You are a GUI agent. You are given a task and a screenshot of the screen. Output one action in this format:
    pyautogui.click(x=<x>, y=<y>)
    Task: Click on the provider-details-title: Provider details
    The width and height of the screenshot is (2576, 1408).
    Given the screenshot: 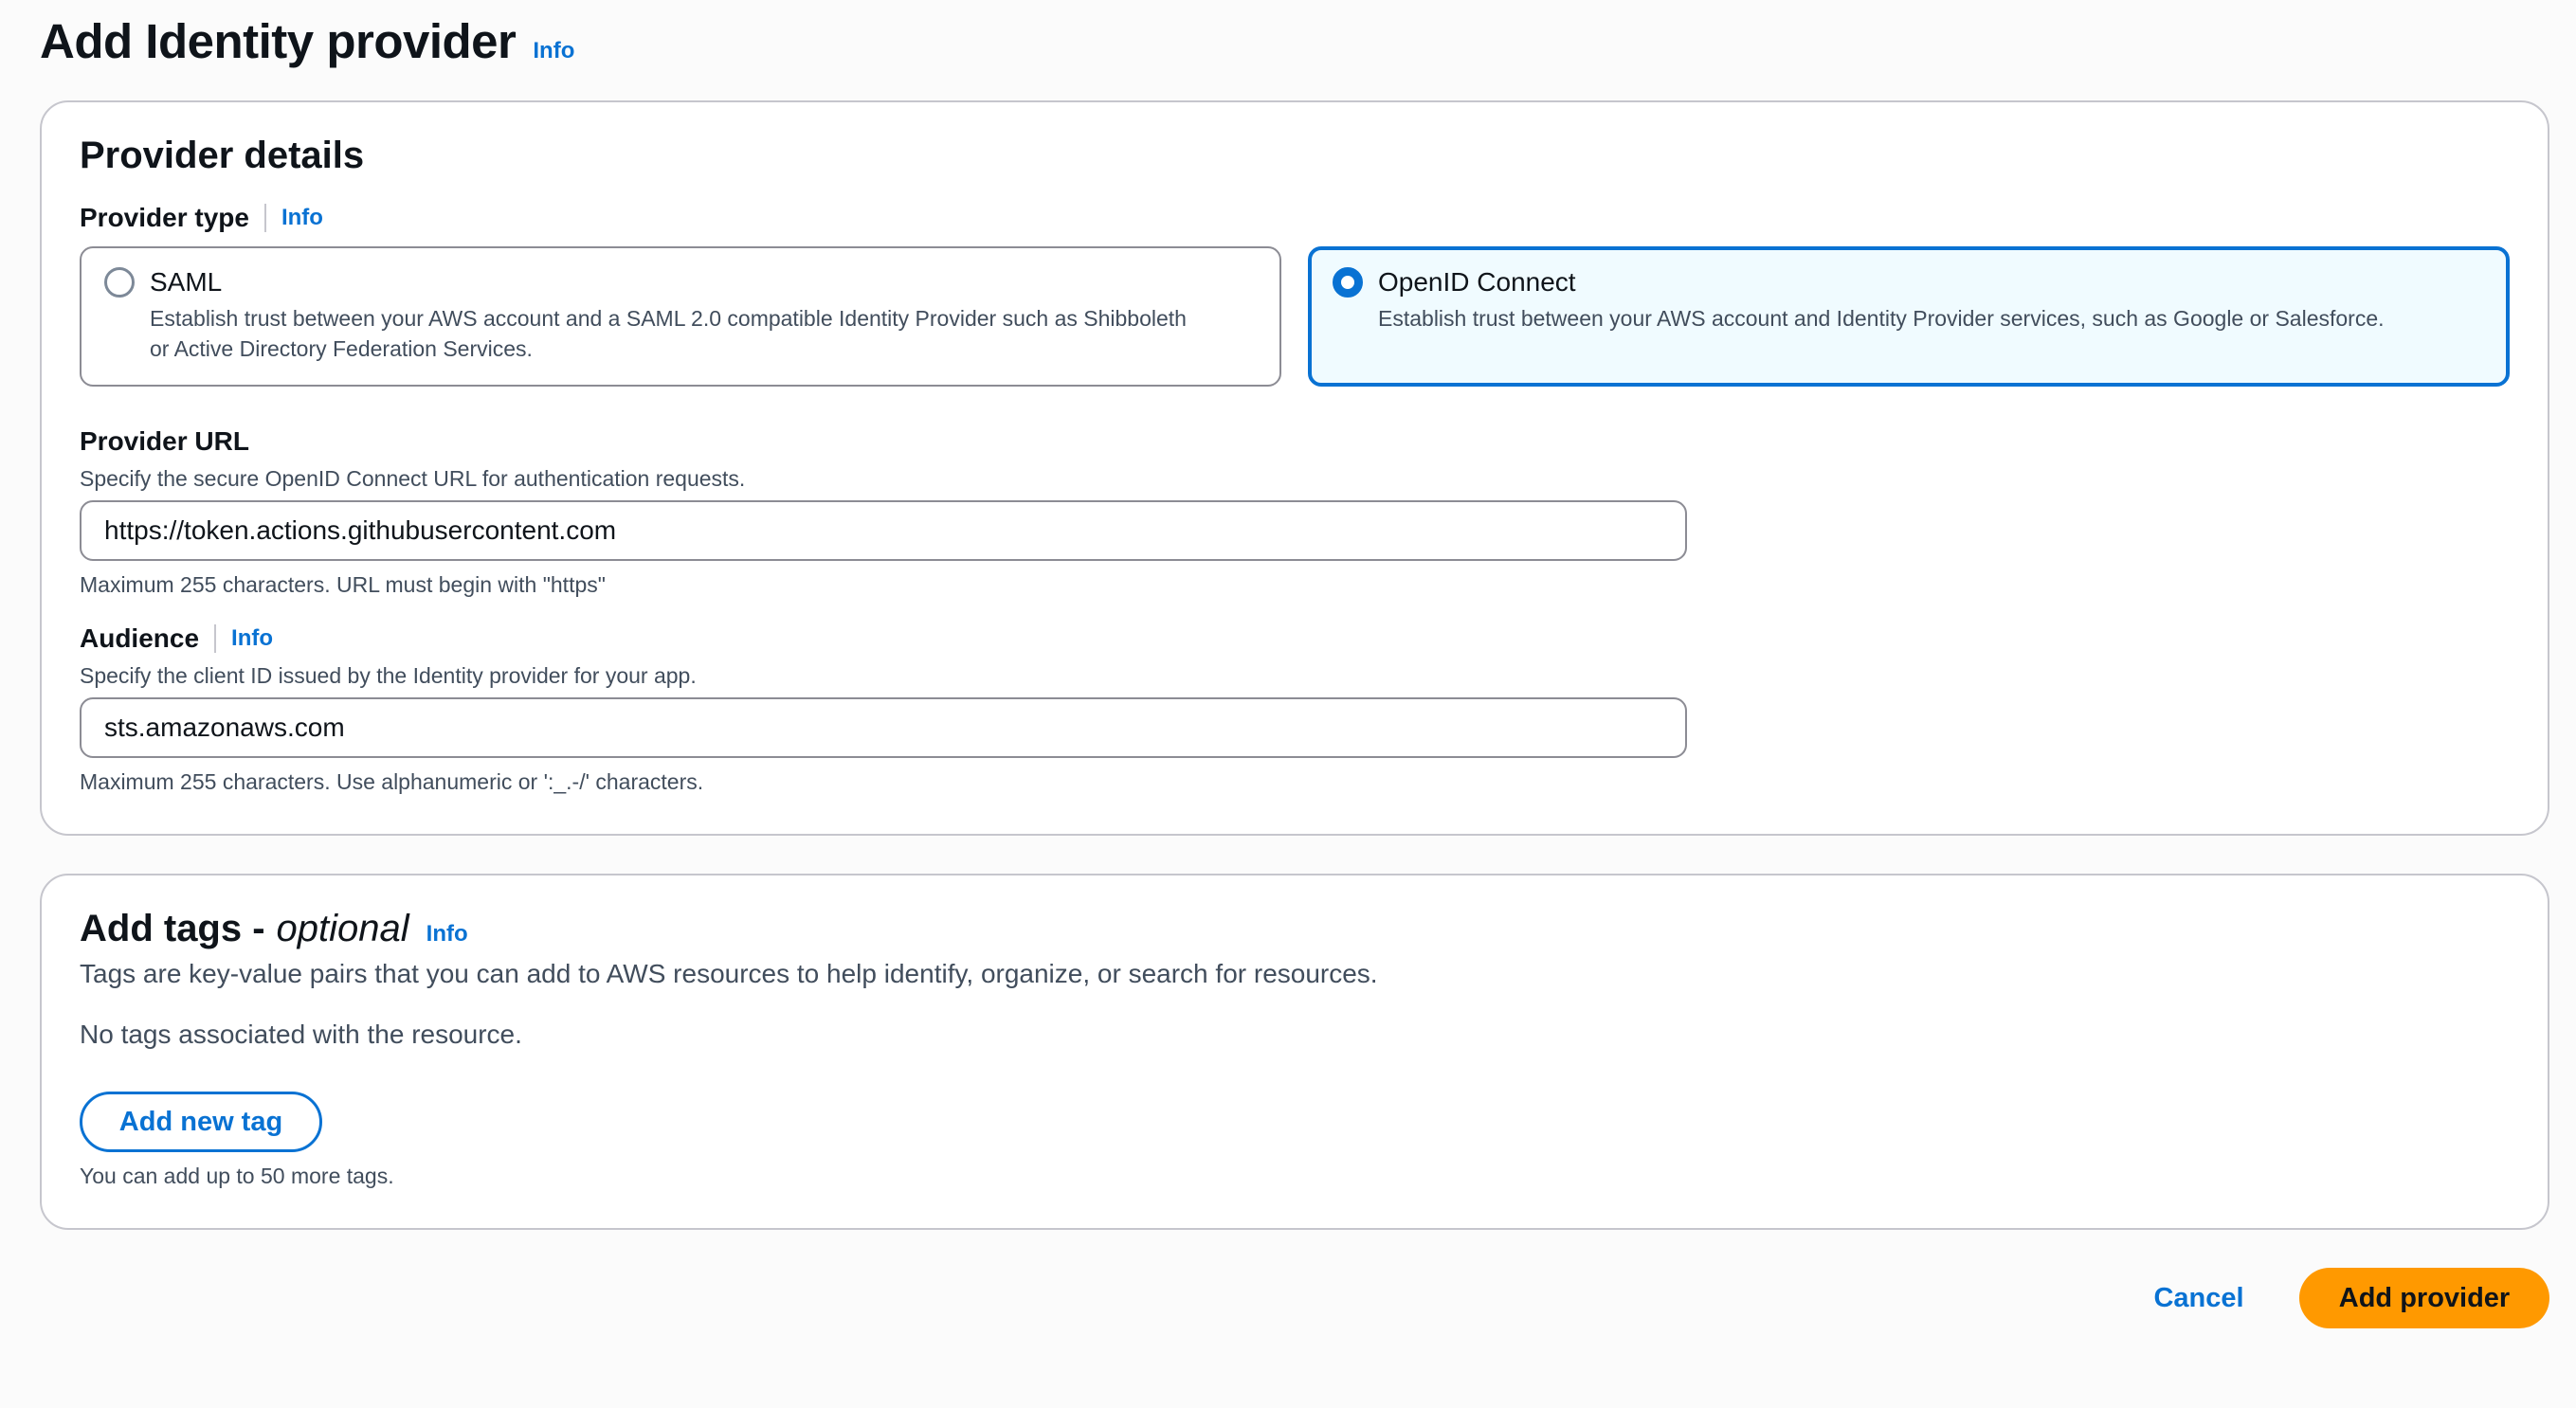 What is the action you would take?
    pyautogui.click(x=222, y=155)
    